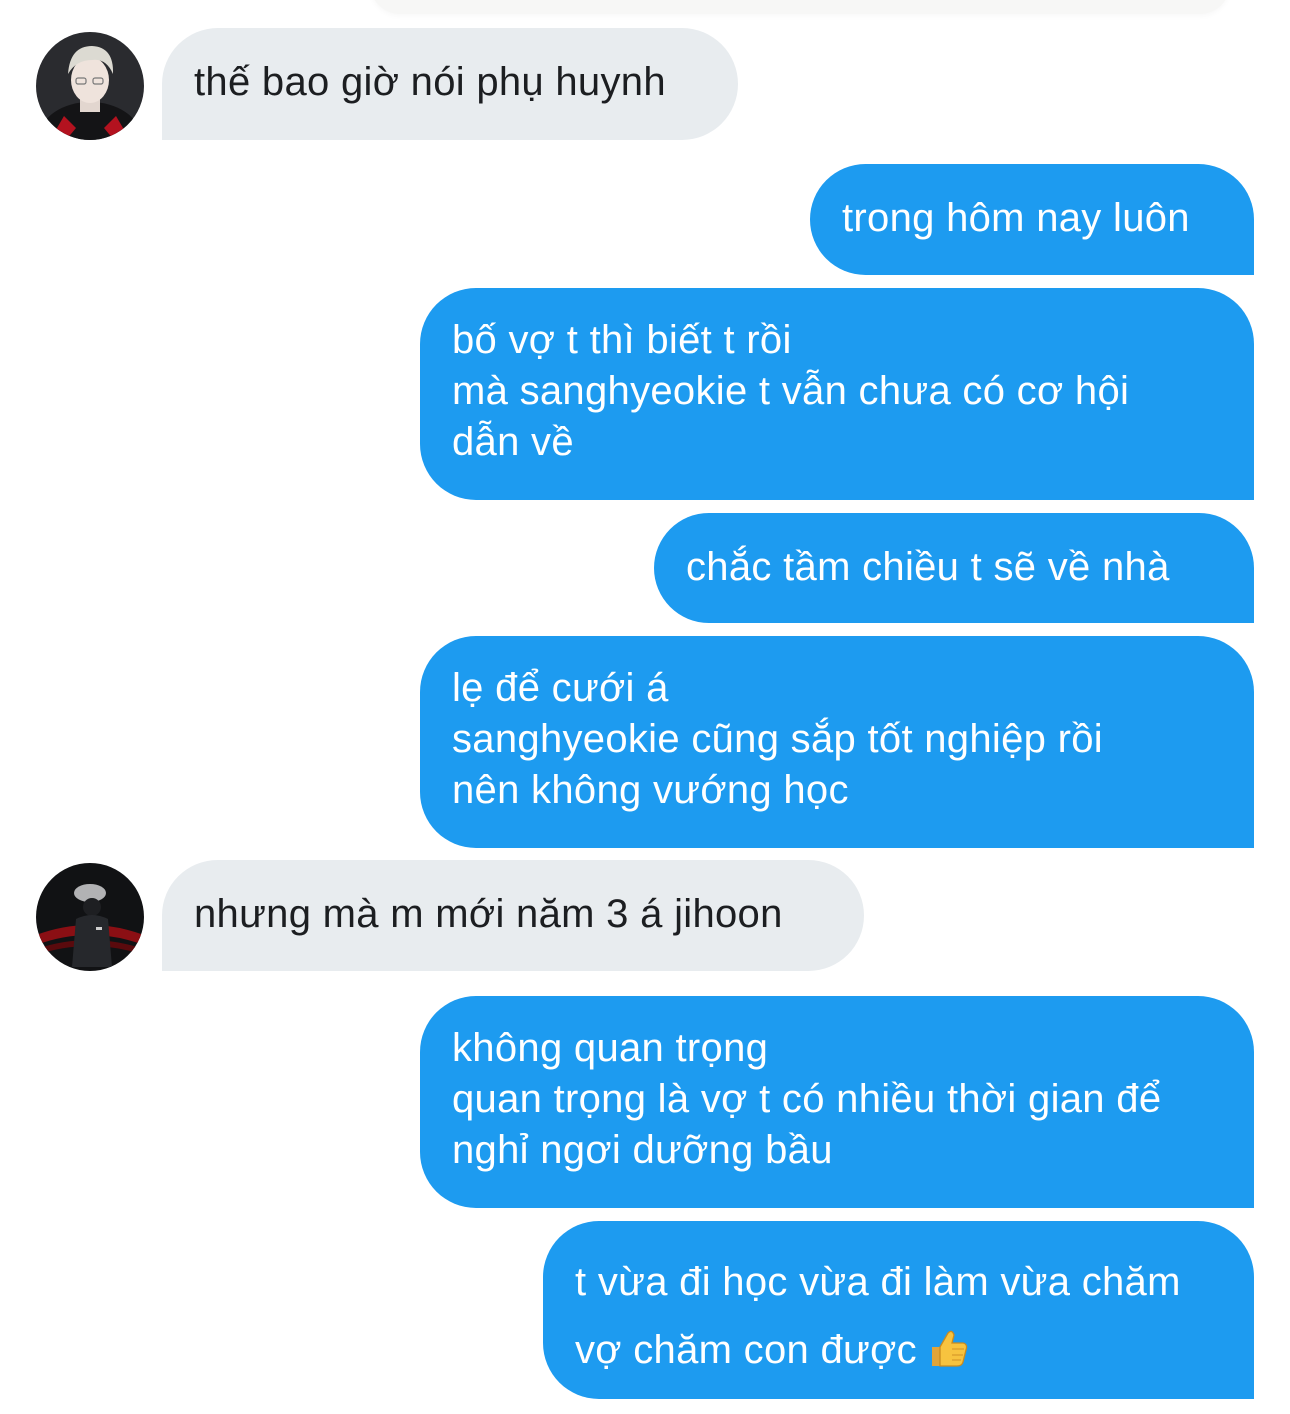 The height and width of the screenshot is (1414, 1290). Describe the element at coordinates (777, 739) in the screenshot. I see `message-text: sanghyeokie cũng sắp tốt nghiệp rồi` at that location.